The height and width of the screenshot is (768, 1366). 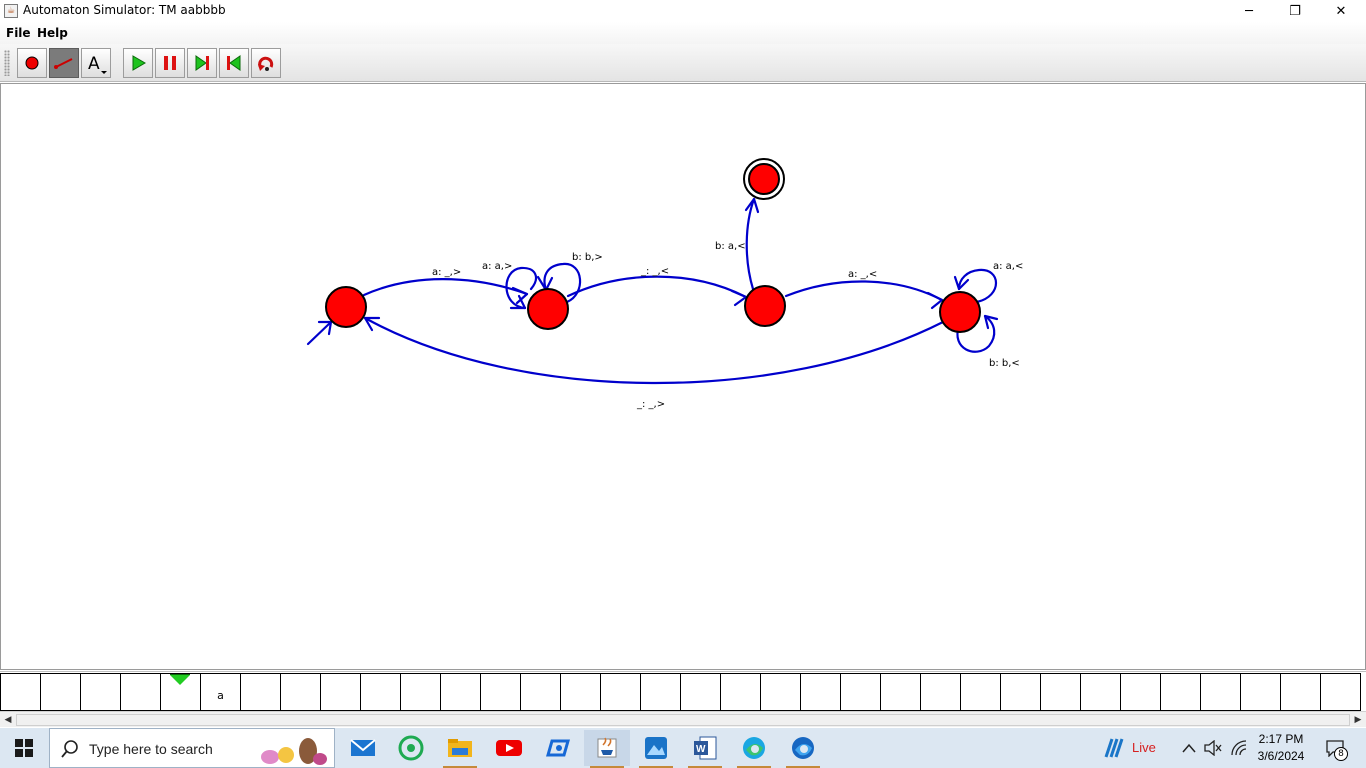 I want to click on word-app-icon: W, so click(x=705, y=748).